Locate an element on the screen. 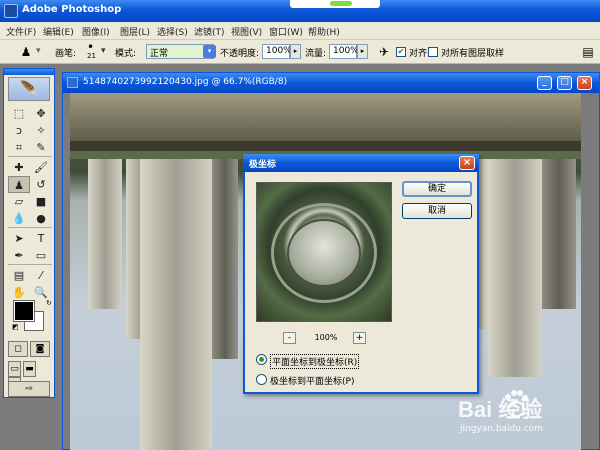 The width and height of the screenshot is (600, 450). document-icon is located at coordinates (72, 82).